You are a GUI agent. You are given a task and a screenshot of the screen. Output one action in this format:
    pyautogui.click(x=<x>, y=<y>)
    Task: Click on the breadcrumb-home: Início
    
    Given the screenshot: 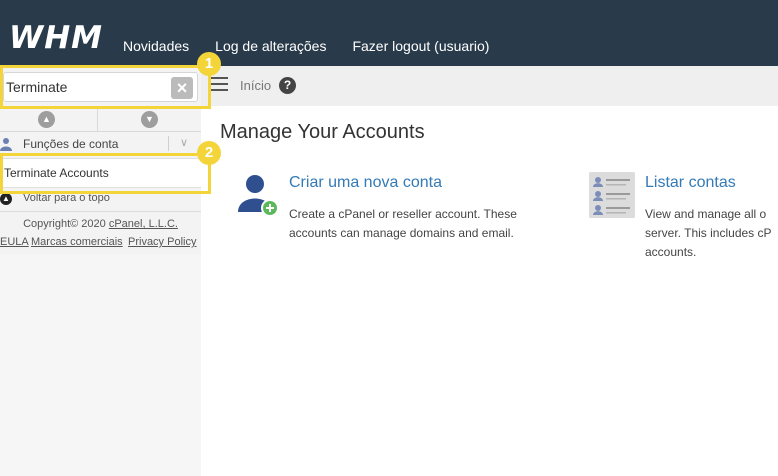 What is the action you would take?
    pyautogui.click(x=255, y=85)
    